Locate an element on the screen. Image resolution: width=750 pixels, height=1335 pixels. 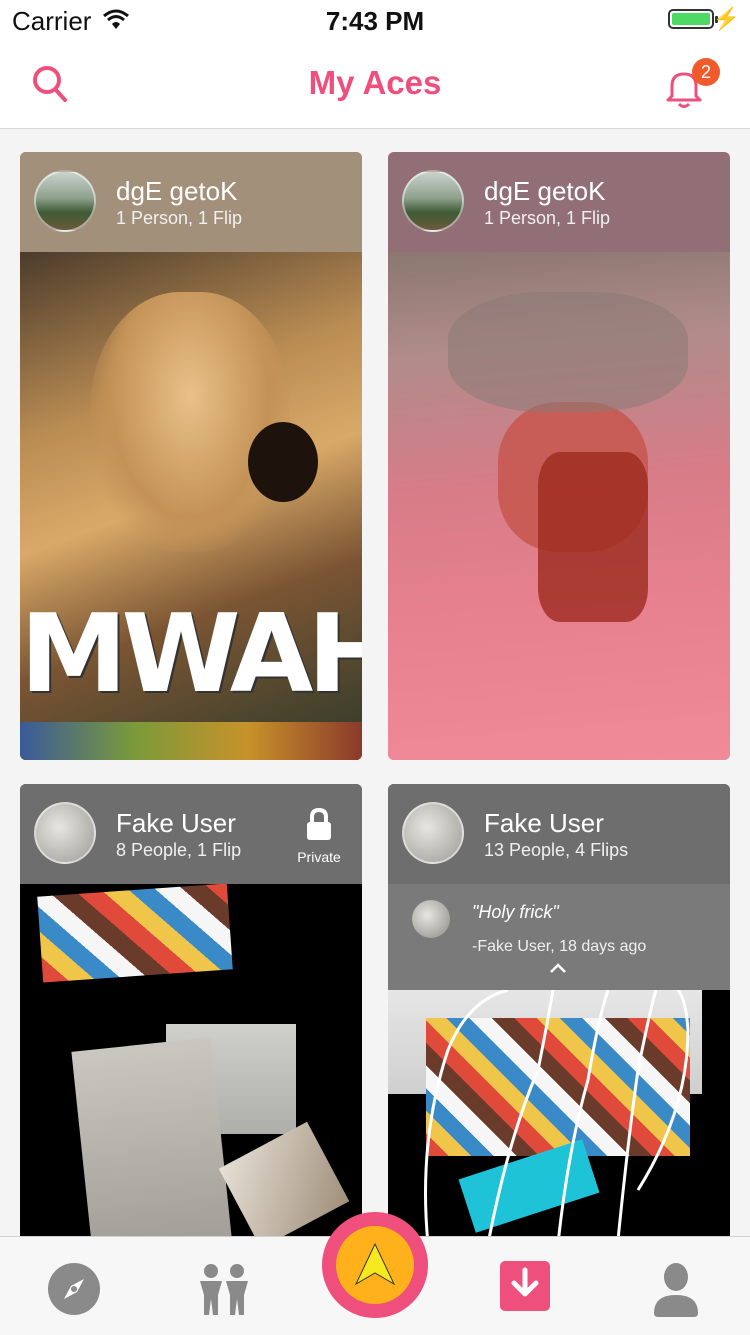
ace-logo-icon is located at coordinates (375, 1264).